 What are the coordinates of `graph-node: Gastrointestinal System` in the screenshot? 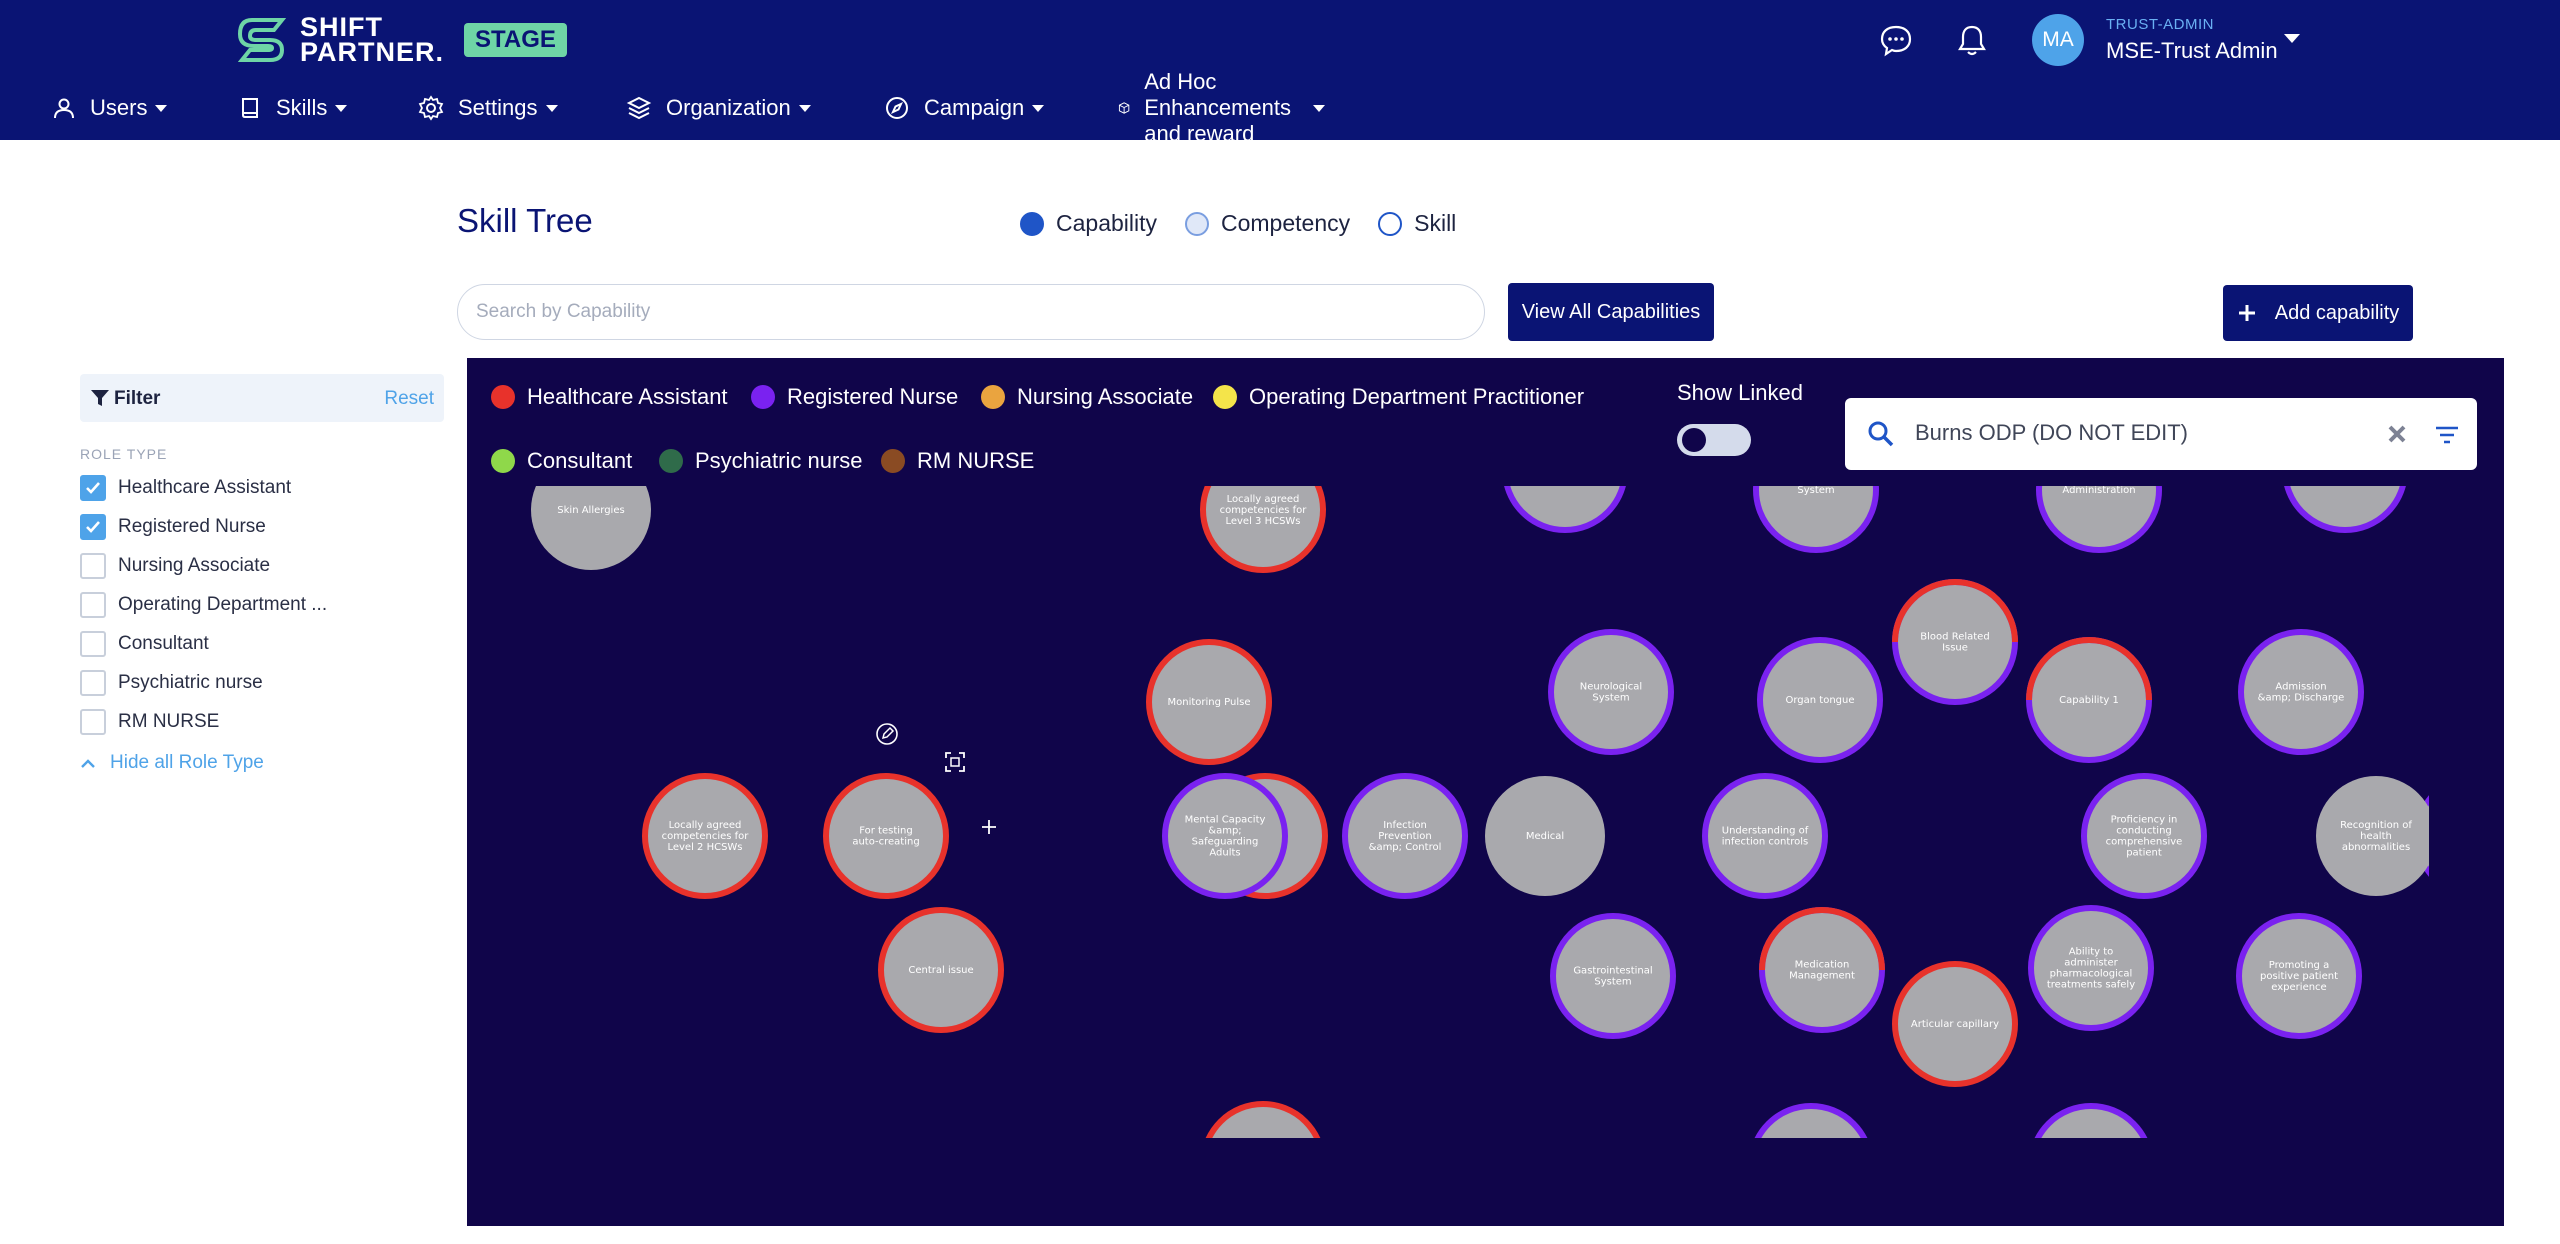 It's located at (1613, 976).